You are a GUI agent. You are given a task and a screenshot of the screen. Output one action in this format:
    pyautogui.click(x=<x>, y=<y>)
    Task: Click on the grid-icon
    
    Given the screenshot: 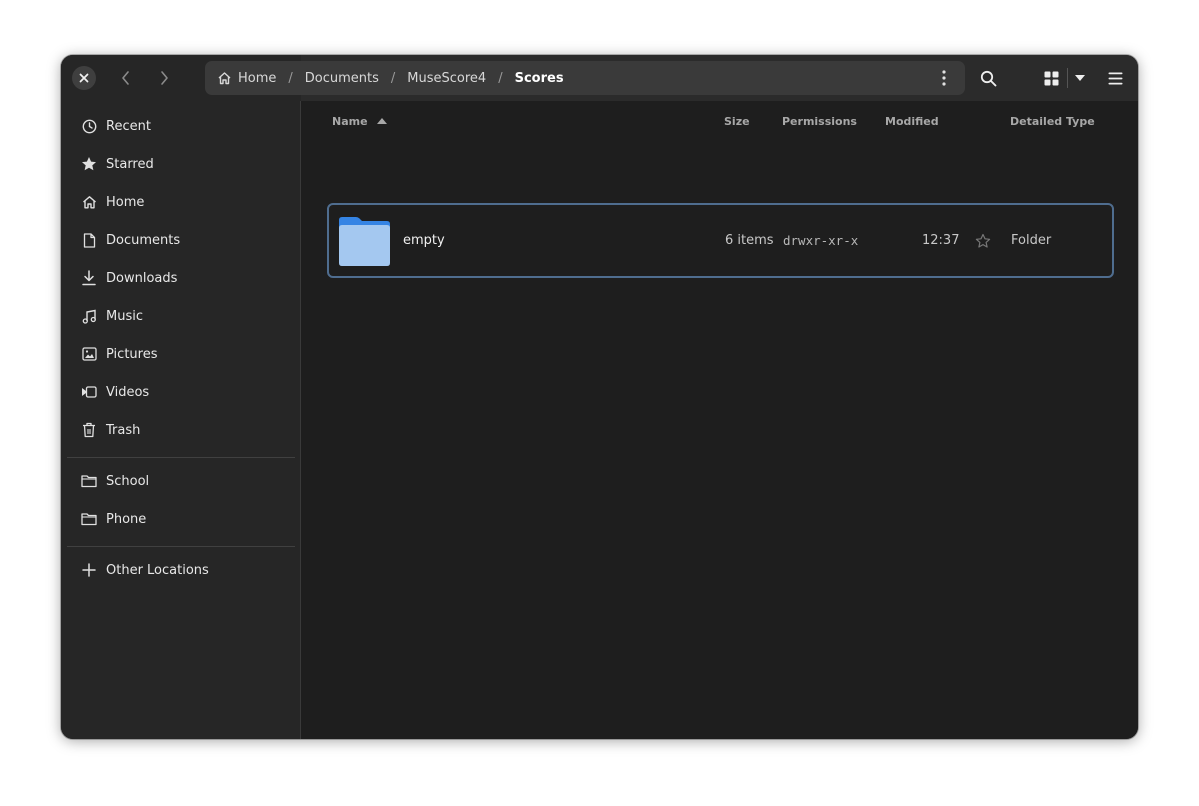 What is the action you would take?
    pyautogui.click(x=1051, y=78)
    